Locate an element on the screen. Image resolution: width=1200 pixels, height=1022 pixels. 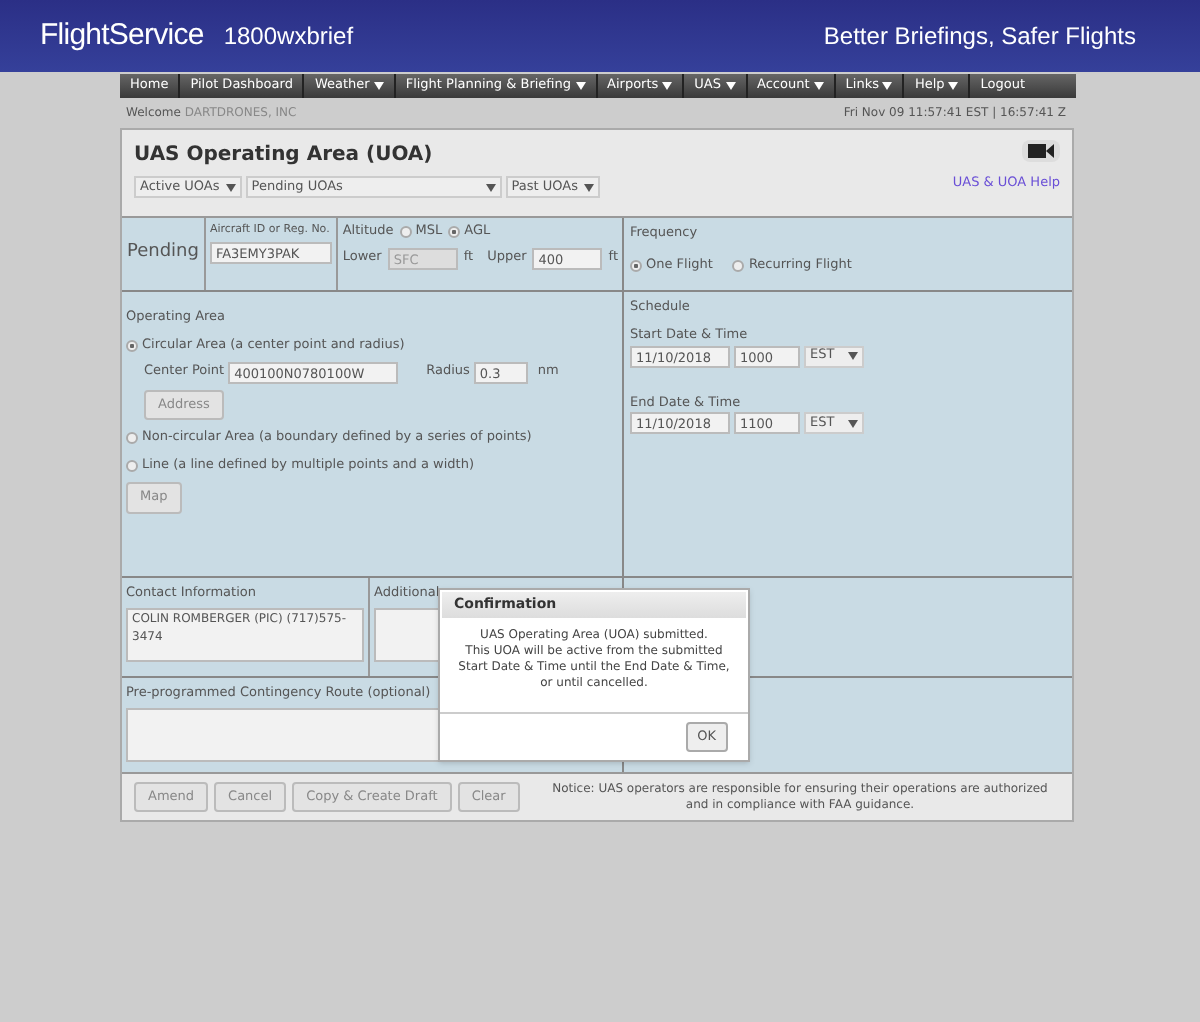
video-button is located at coordinates (1041, 151).